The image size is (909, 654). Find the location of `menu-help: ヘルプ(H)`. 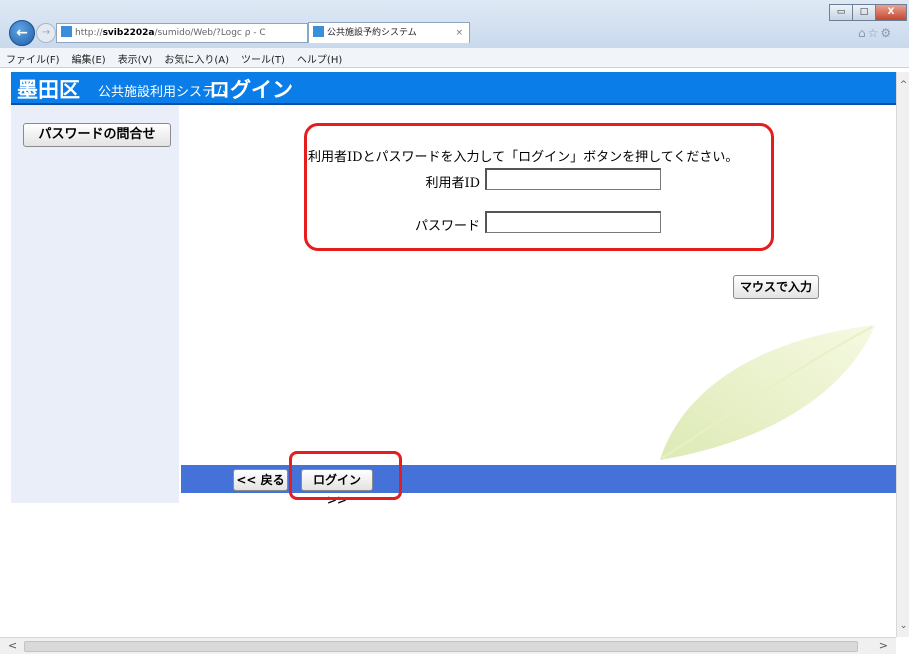

menu-help: ヘルプ(H) is located at coordinates (319, 57).